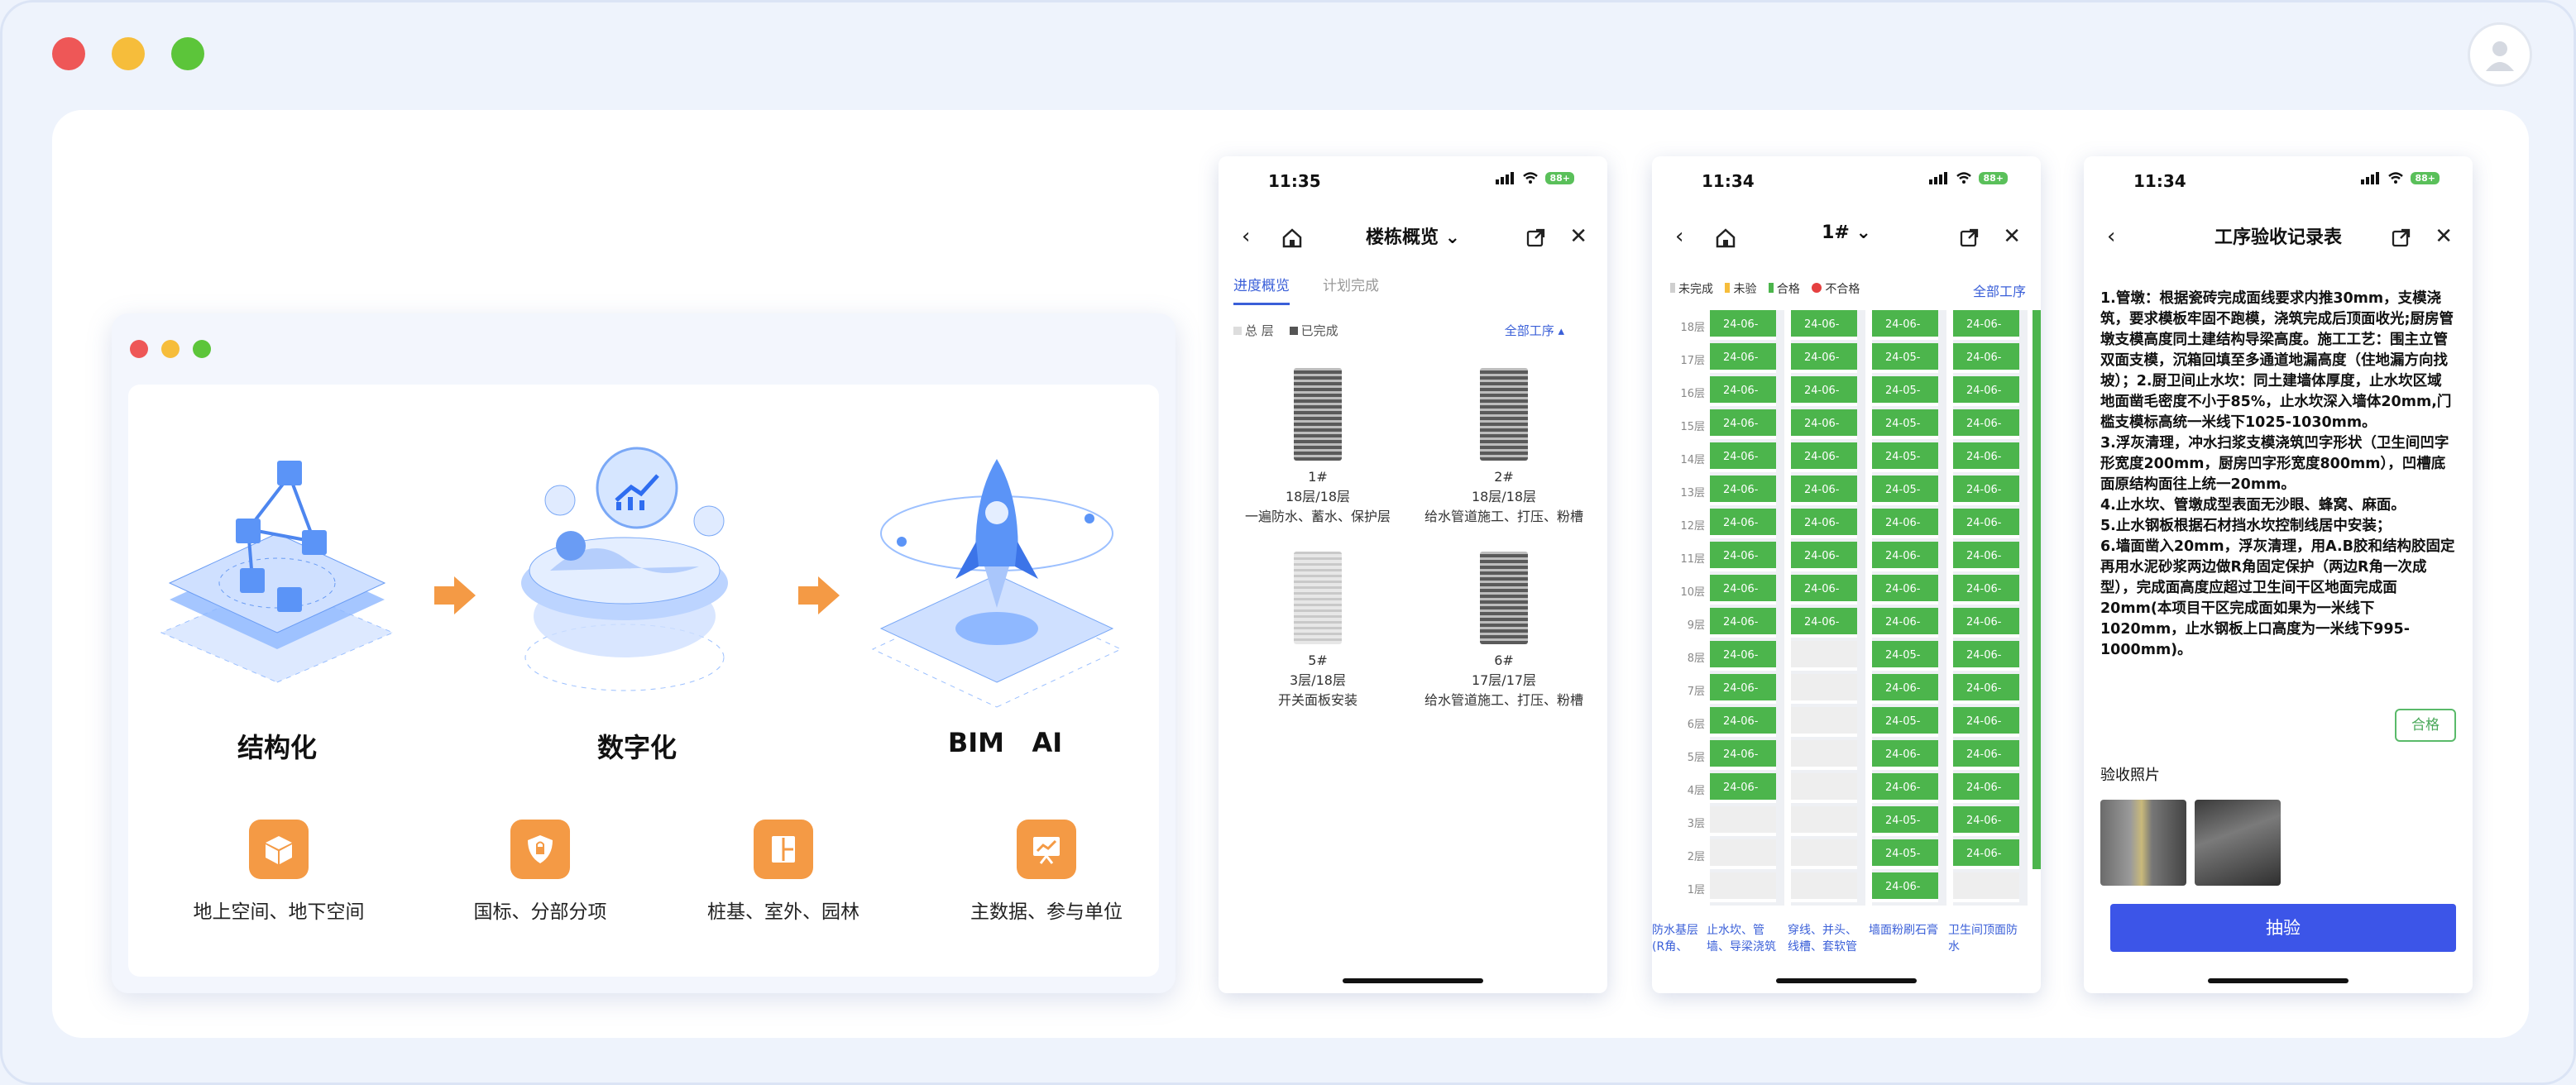 This screenshot has height=1085, width=2576. I want to click on building-card: 2# 18层/18层 给水管道施工、打压、粉槽, so click(1504, 447).